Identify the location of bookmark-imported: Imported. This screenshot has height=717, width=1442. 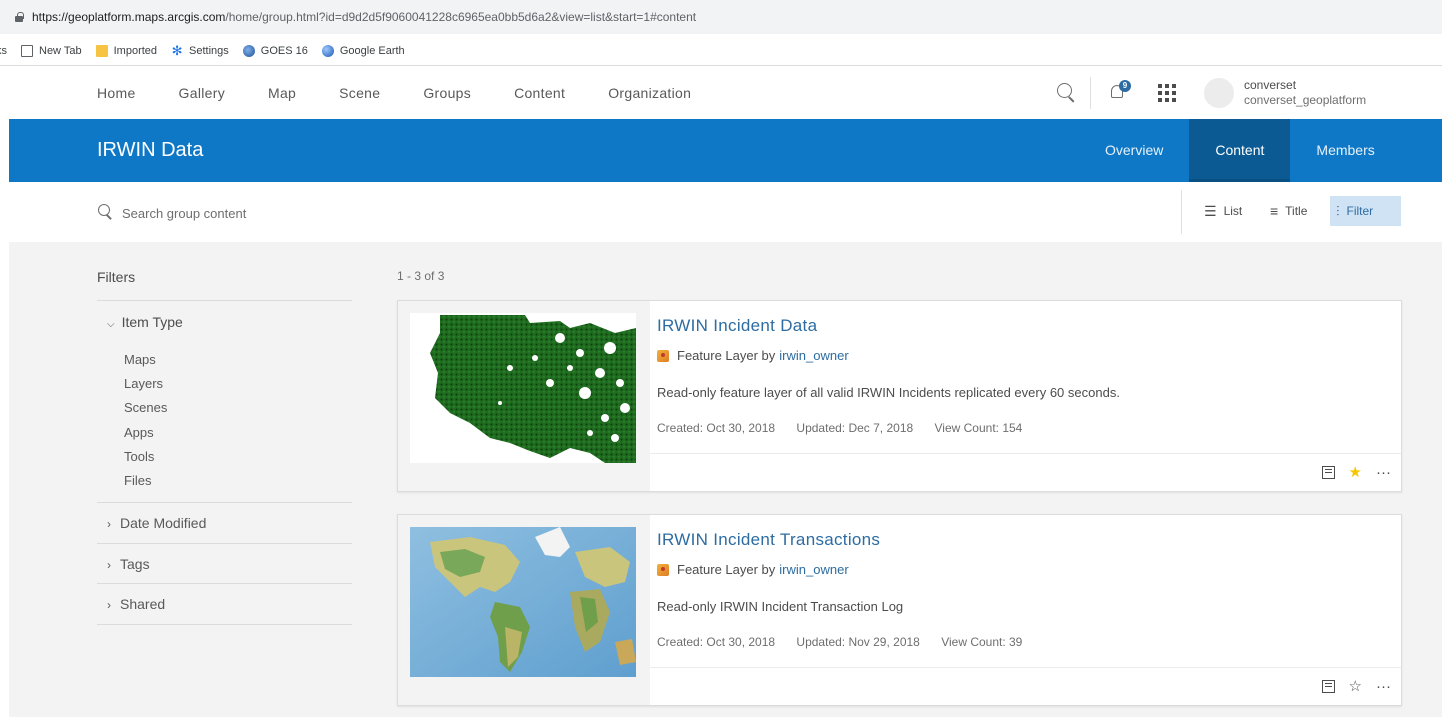
(126, 50).